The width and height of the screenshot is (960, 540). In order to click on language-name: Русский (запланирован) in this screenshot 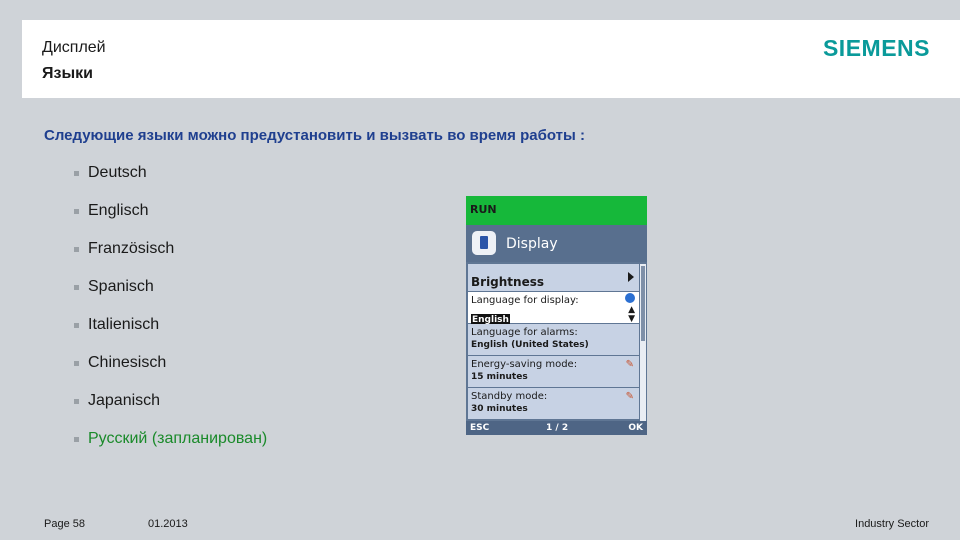, I will do `click(178, 438)`.